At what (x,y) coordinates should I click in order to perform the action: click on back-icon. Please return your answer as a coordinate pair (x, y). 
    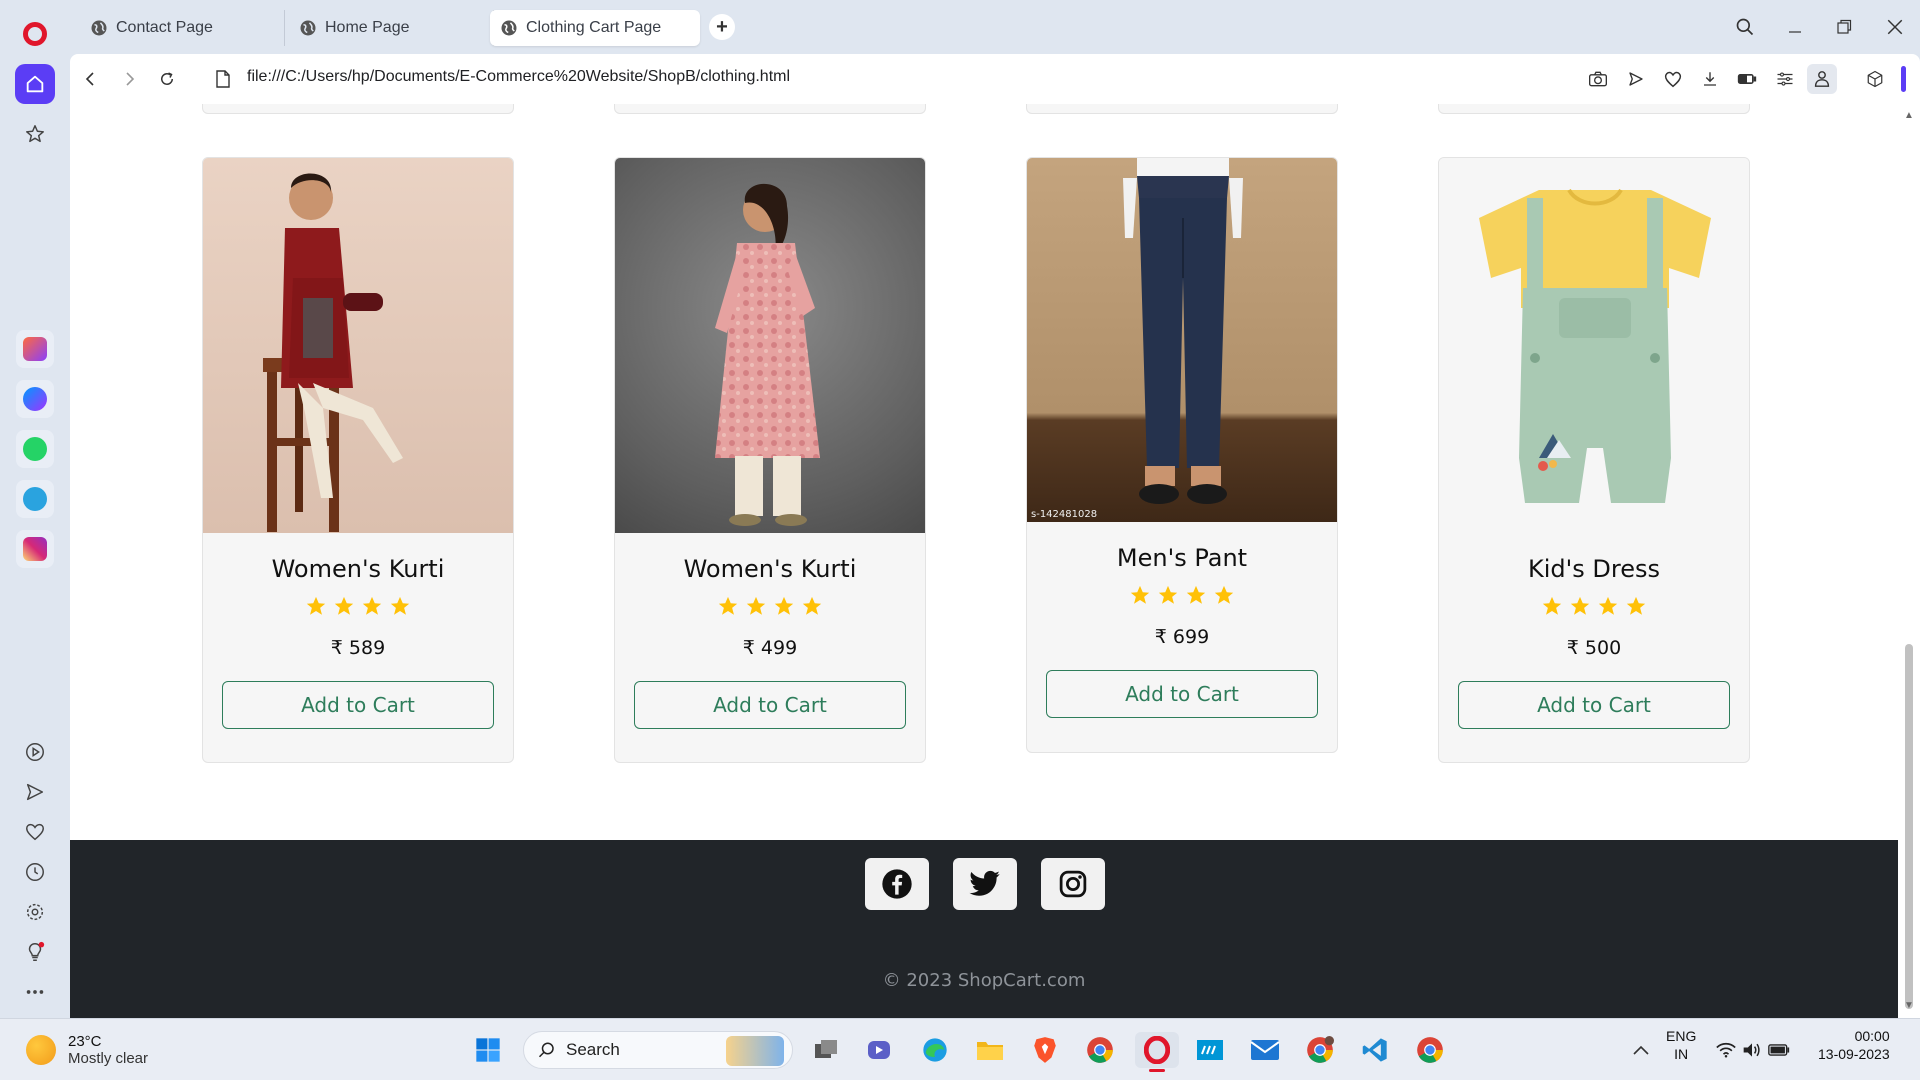
    Looking at the image, I should click on (91, 79).